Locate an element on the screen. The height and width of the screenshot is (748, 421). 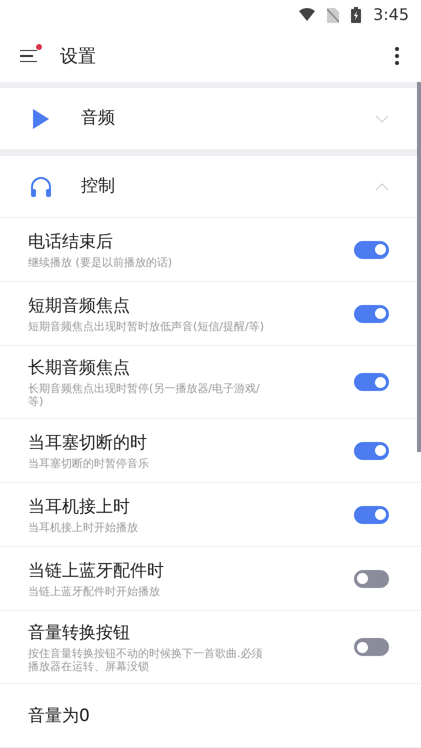
setting-title: 长期音频焦点 is located at coordinates (79, 368).